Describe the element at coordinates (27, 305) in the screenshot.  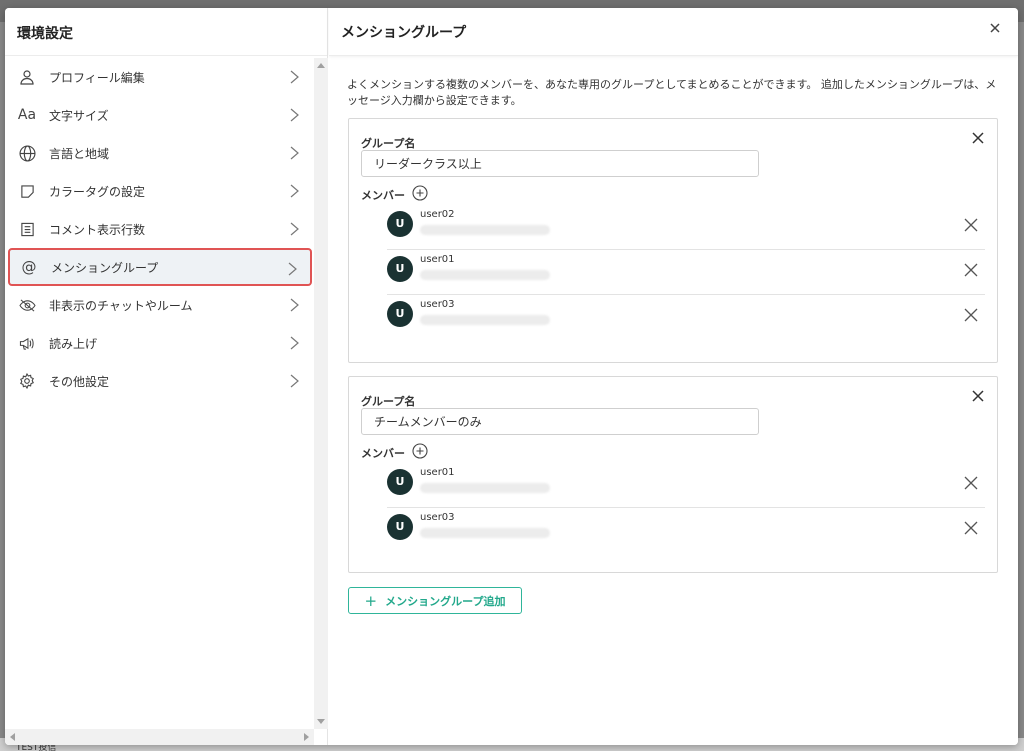
I see `eye-off-icon` at that location.